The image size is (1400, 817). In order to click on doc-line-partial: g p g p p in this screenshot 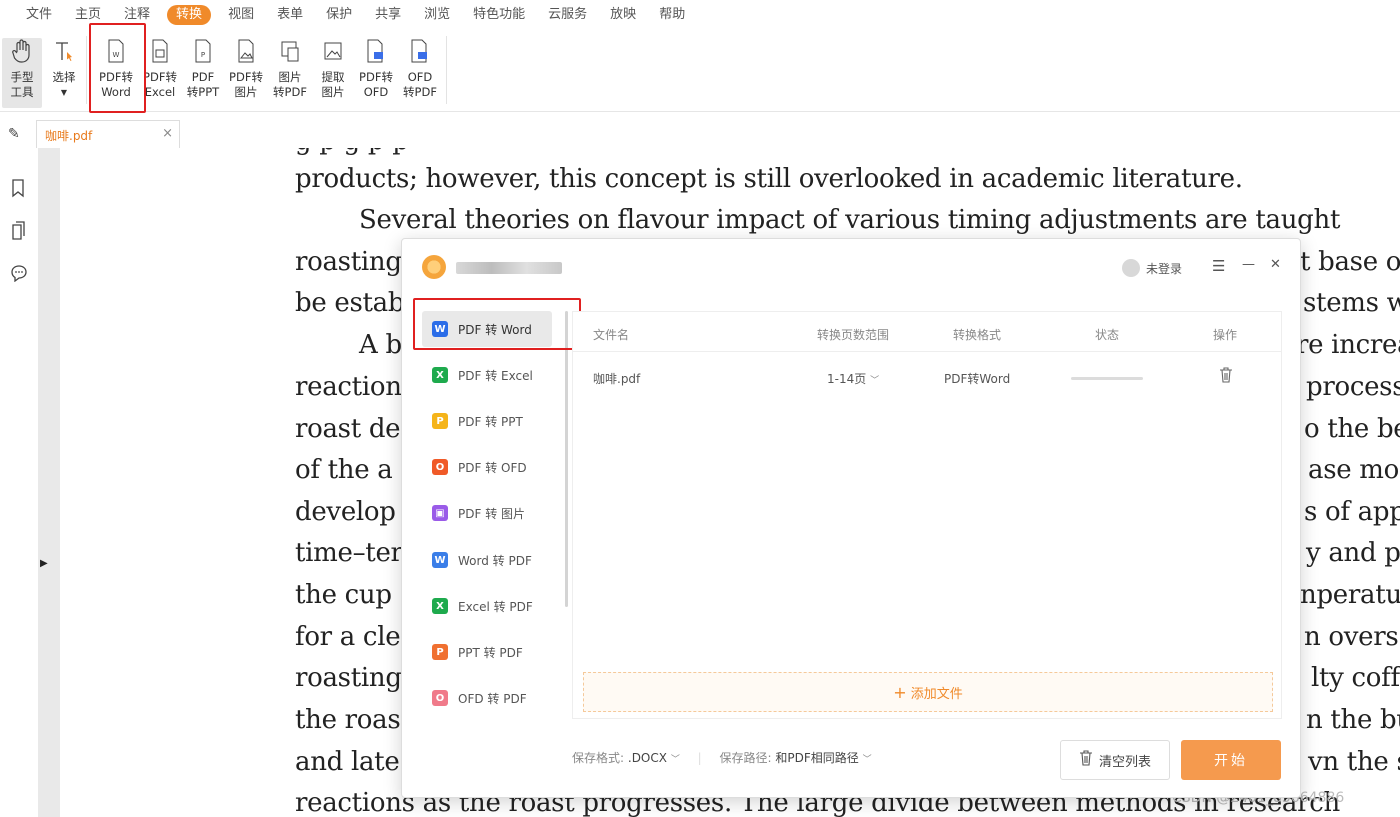, I will do `click(352, 152)`.